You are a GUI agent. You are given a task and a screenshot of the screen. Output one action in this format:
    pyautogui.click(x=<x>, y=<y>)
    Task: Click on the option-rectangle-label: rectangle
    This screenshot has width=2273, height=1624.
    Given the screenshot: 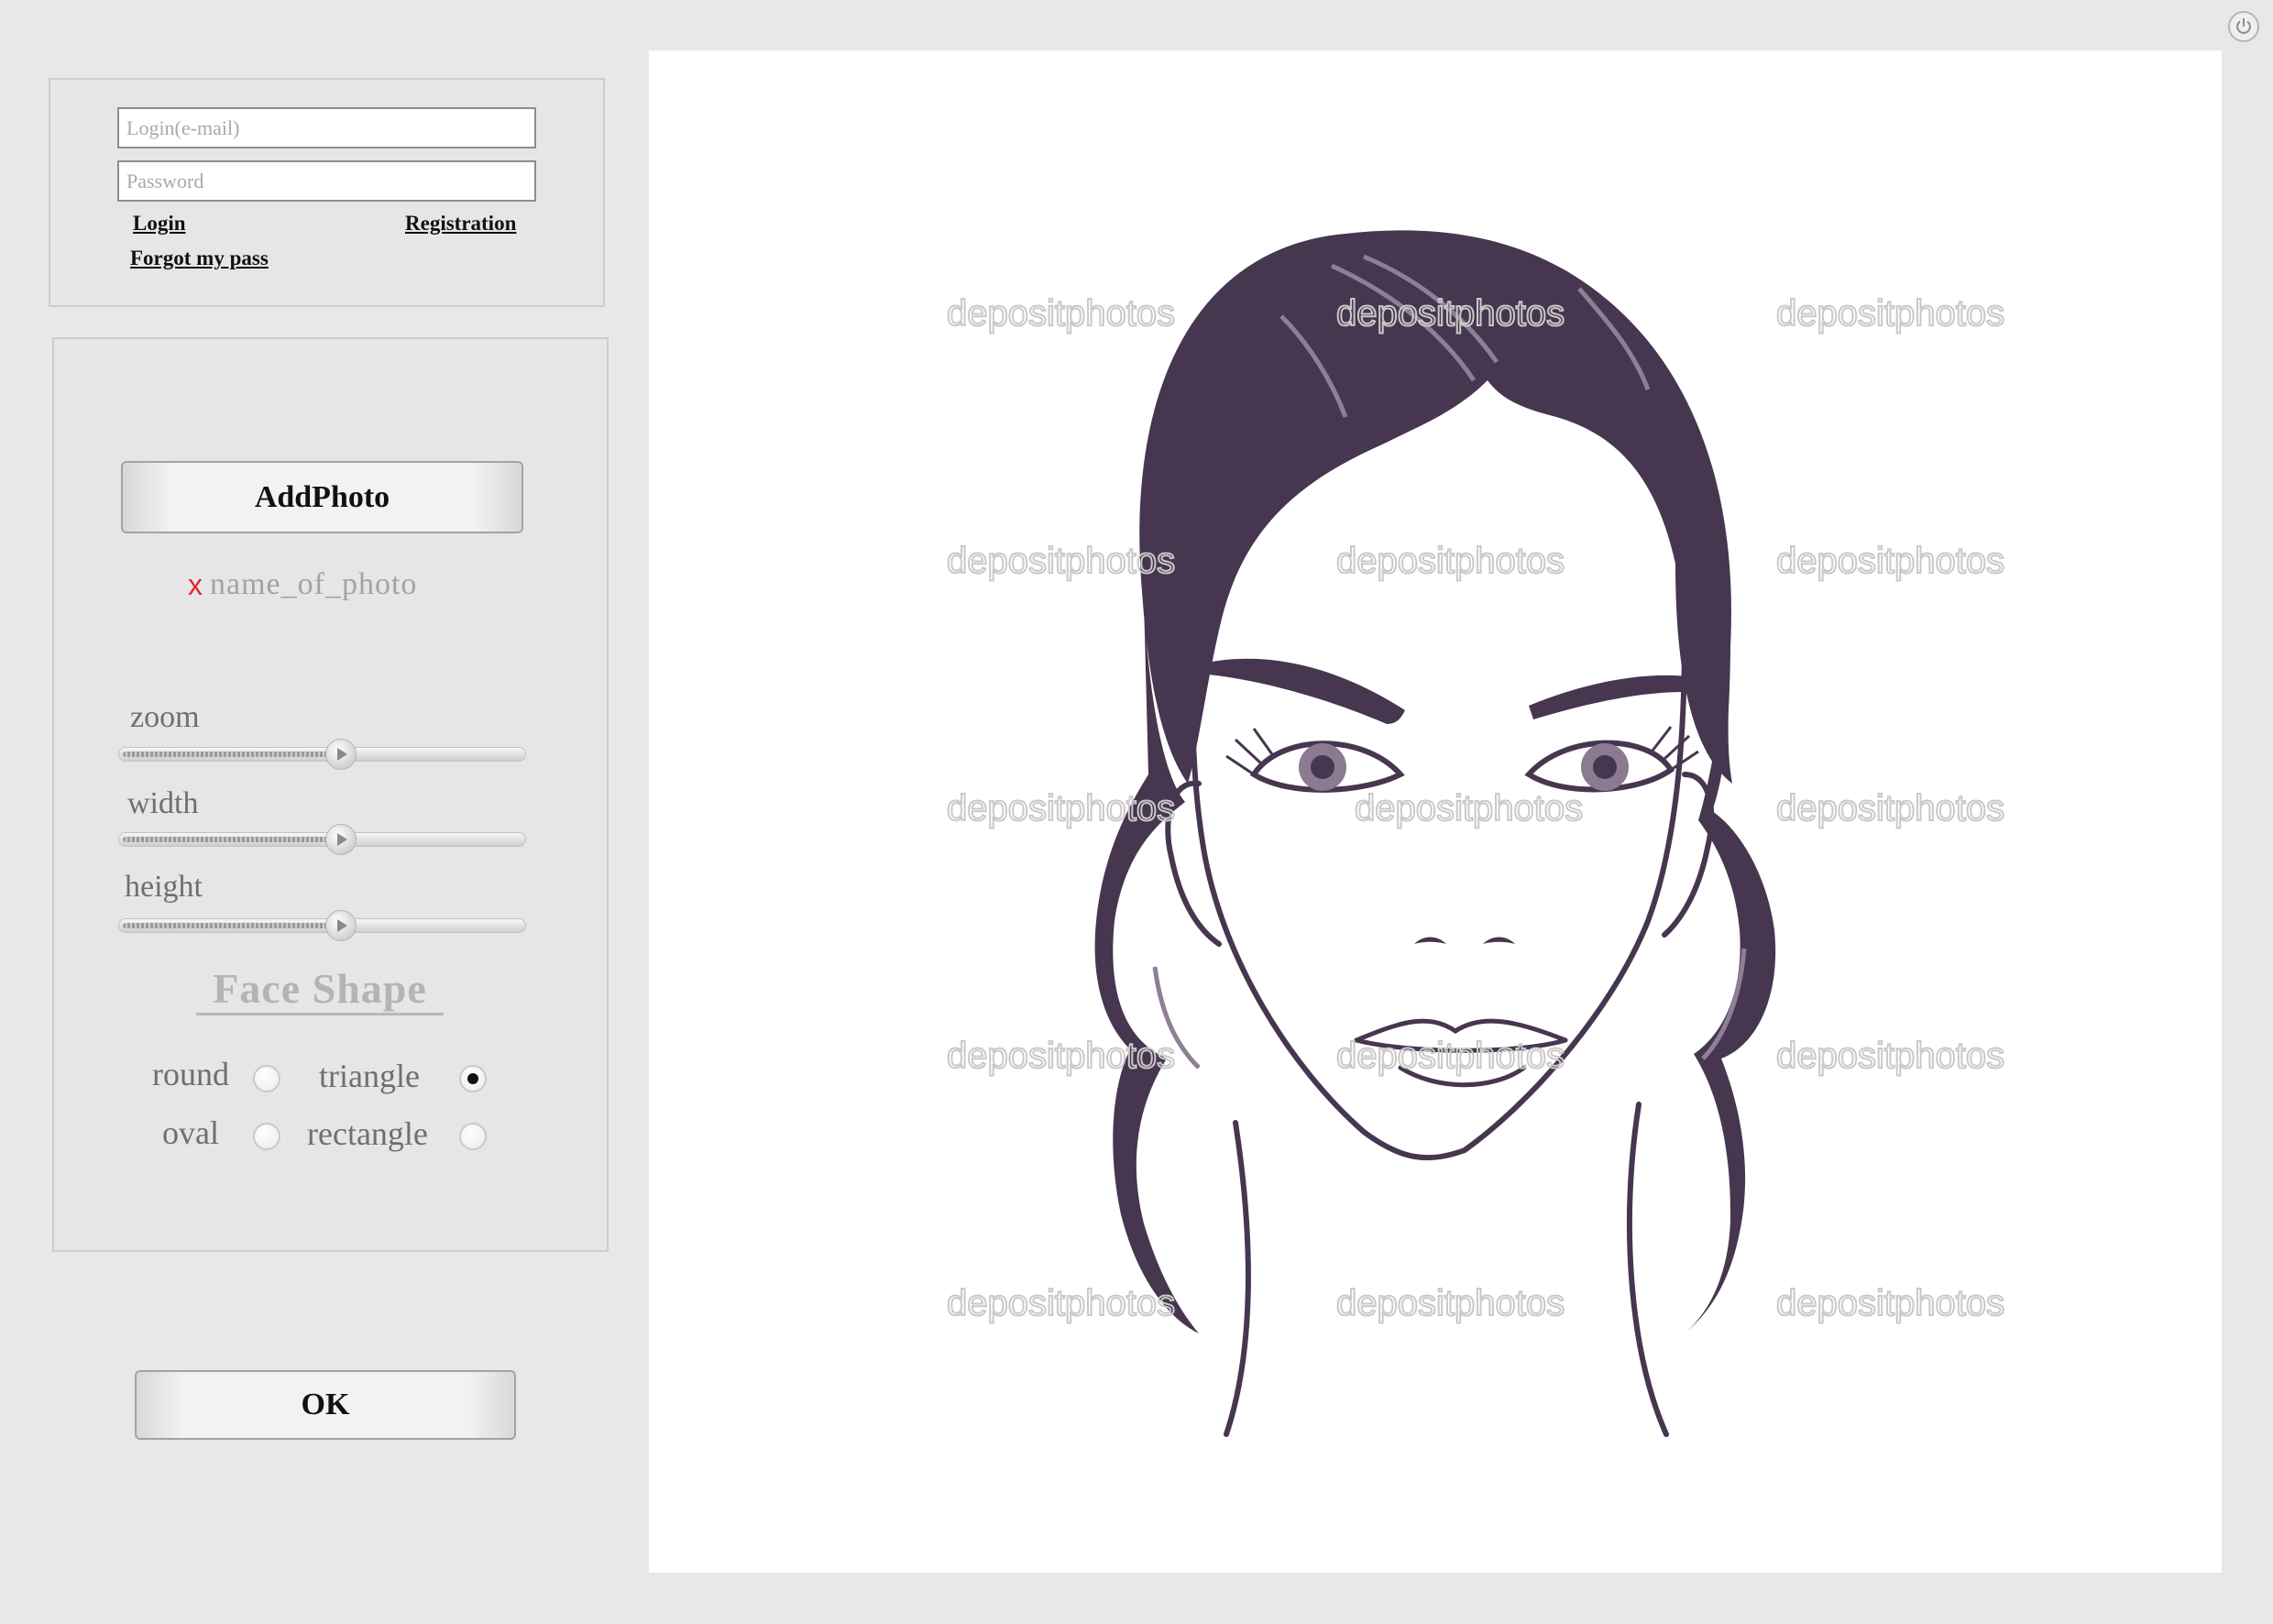 What is the action you would take?
    pyautogui.click(x=367, y=1133)
    